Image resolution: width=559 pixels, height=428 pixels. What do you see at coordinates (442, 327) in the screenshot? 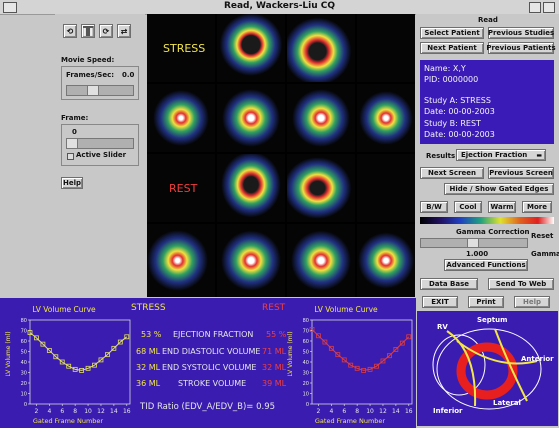
I see `rv-label: RV` at bounding box center [442, 327].